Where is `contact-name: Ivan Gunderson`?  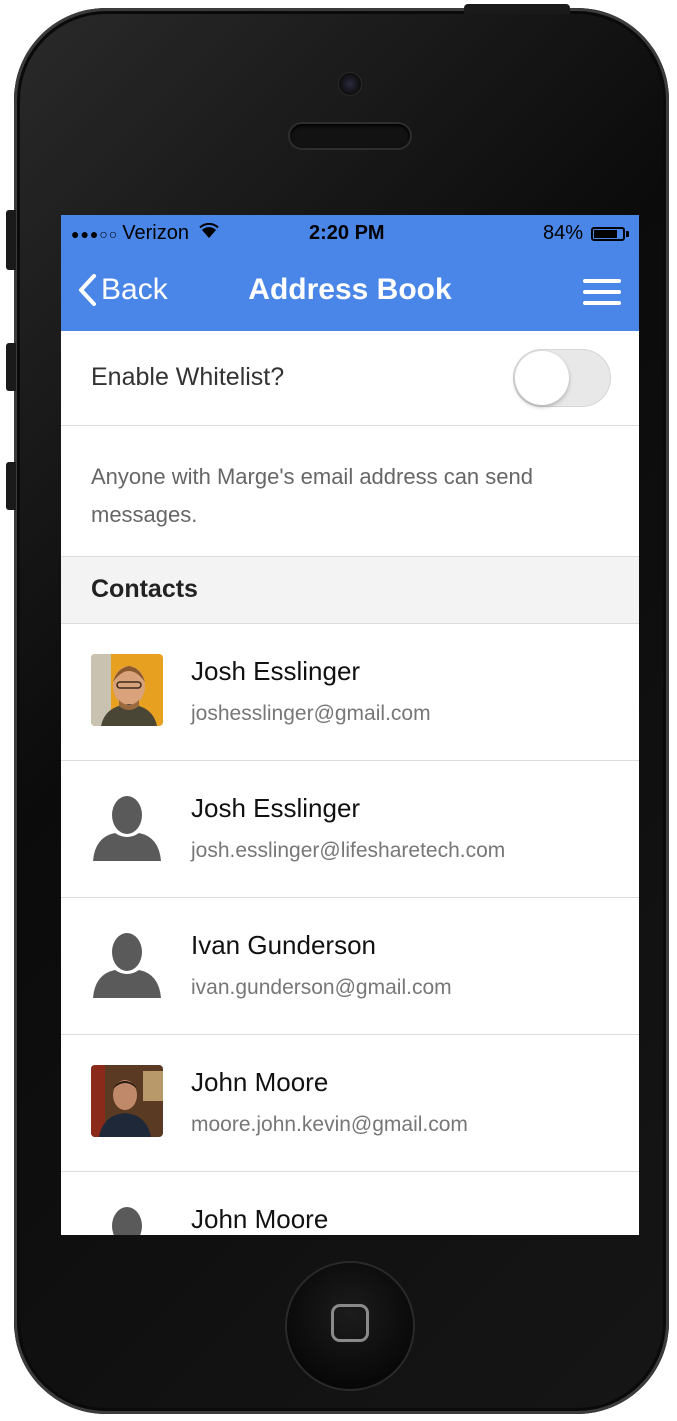
contact-name: Ivan Gunderson is located at coordinates (284, 945).